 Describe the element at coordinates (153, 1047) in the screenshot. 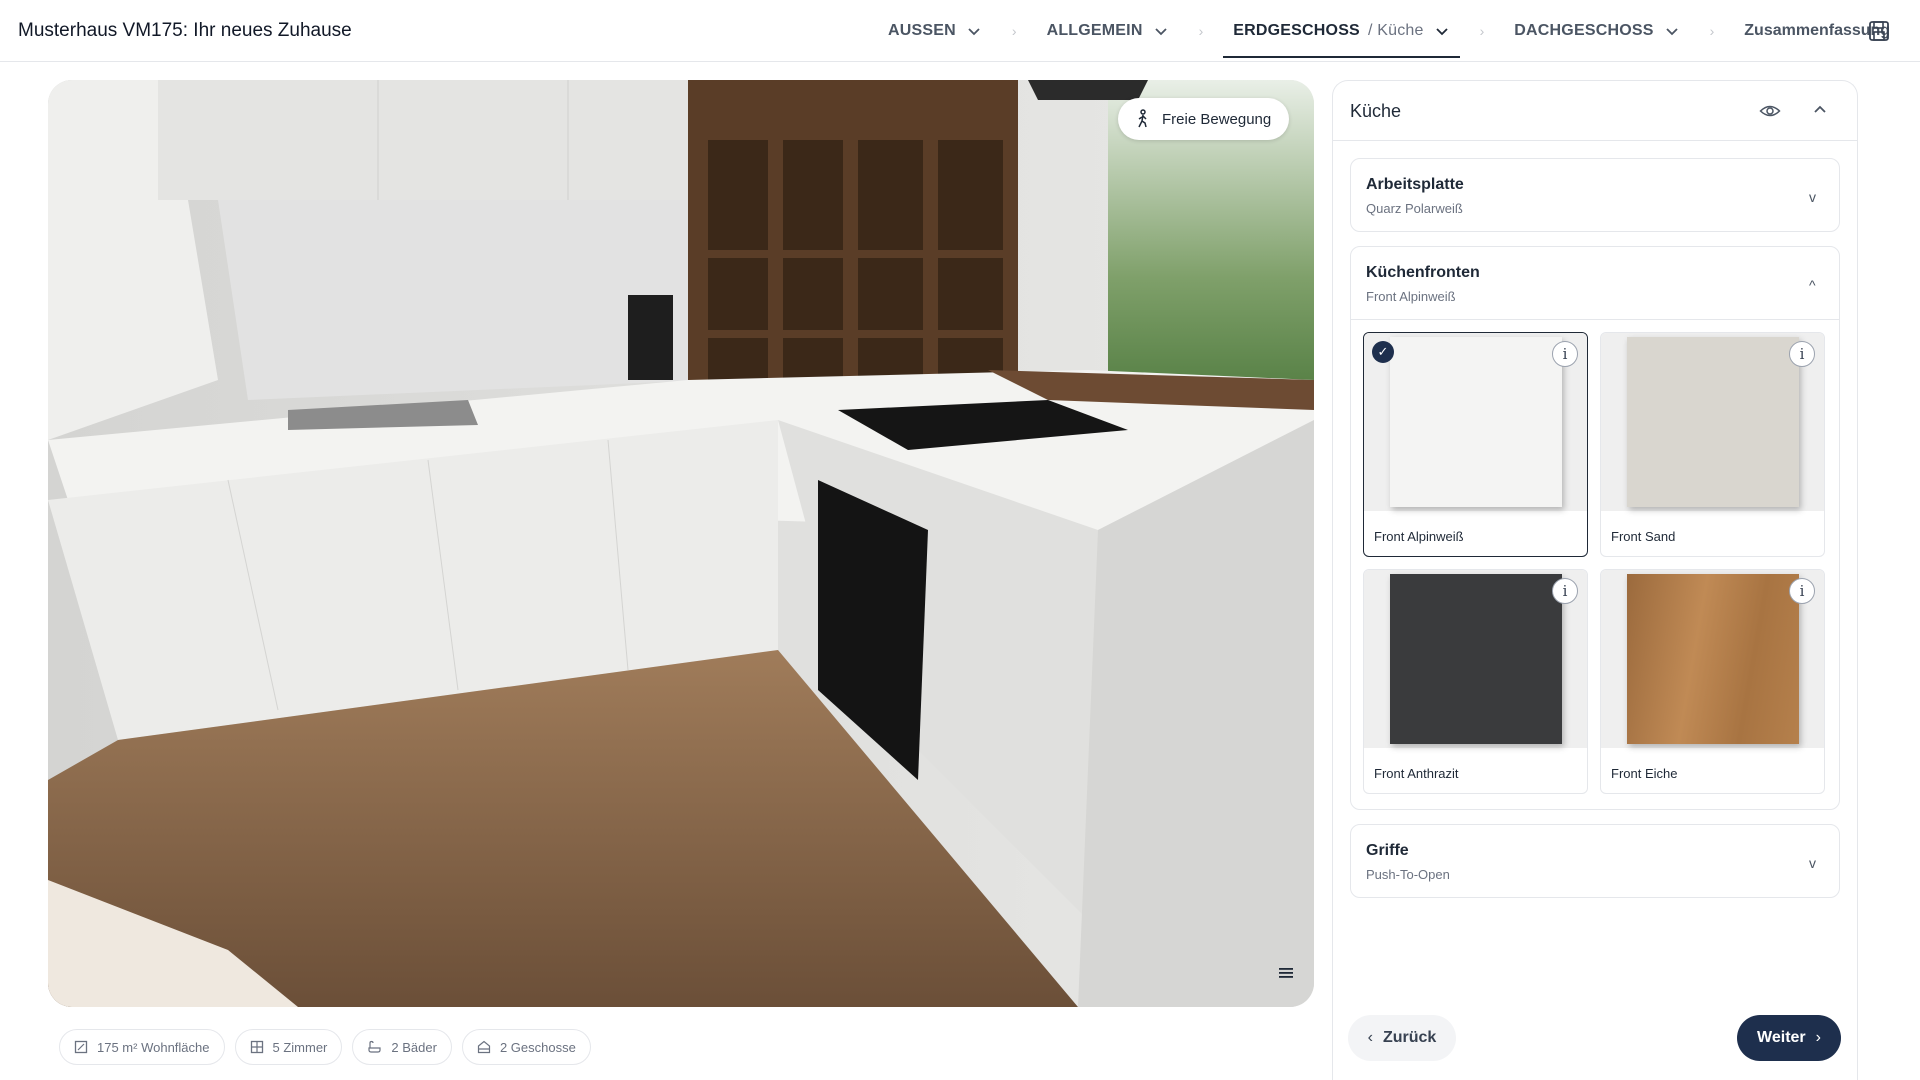

I see `stat-area-label: 175 m² Wohnfläche` at that location.